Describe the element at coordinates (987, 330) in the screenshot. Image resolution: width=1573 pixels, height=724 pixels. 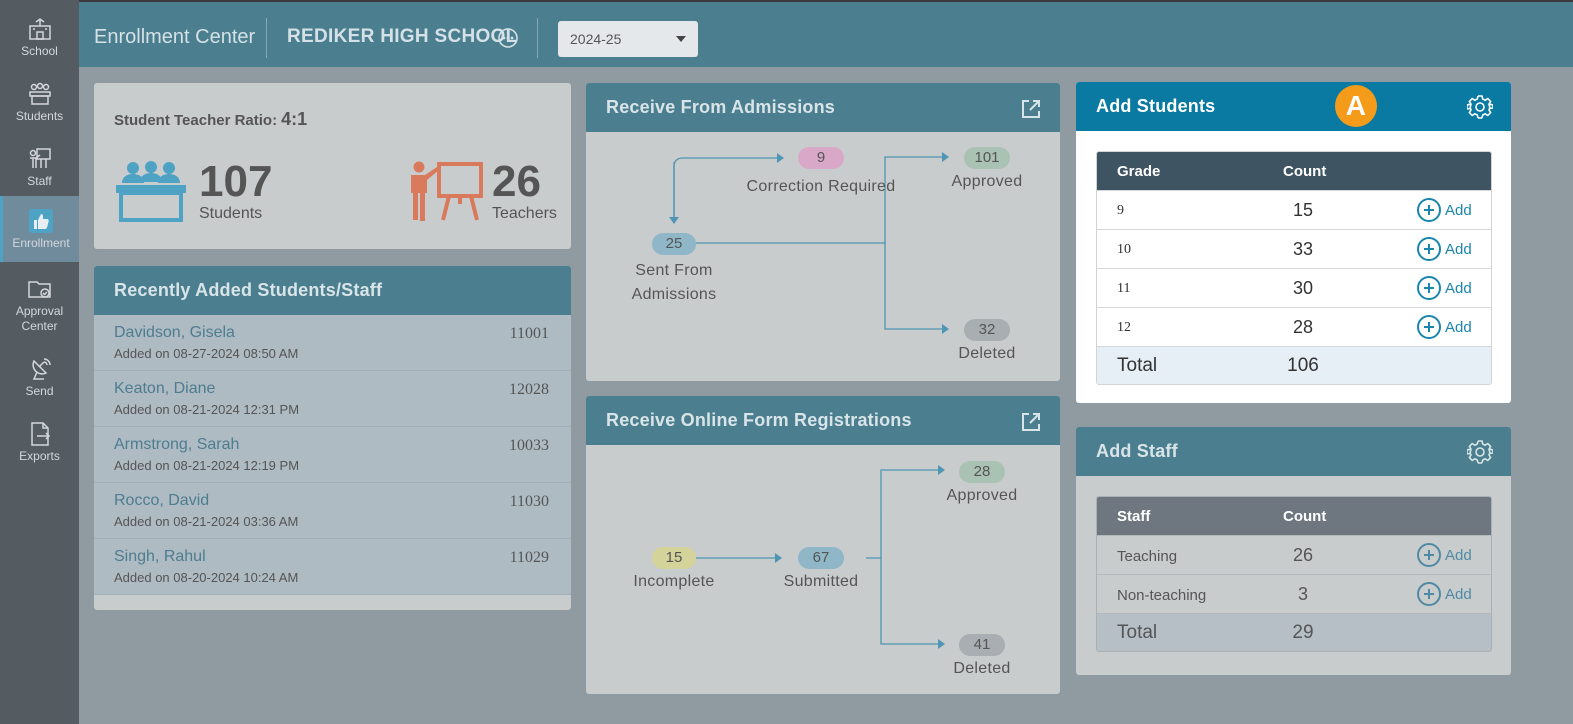
I see `admissions-deleted-count-badge: 32` at that location.